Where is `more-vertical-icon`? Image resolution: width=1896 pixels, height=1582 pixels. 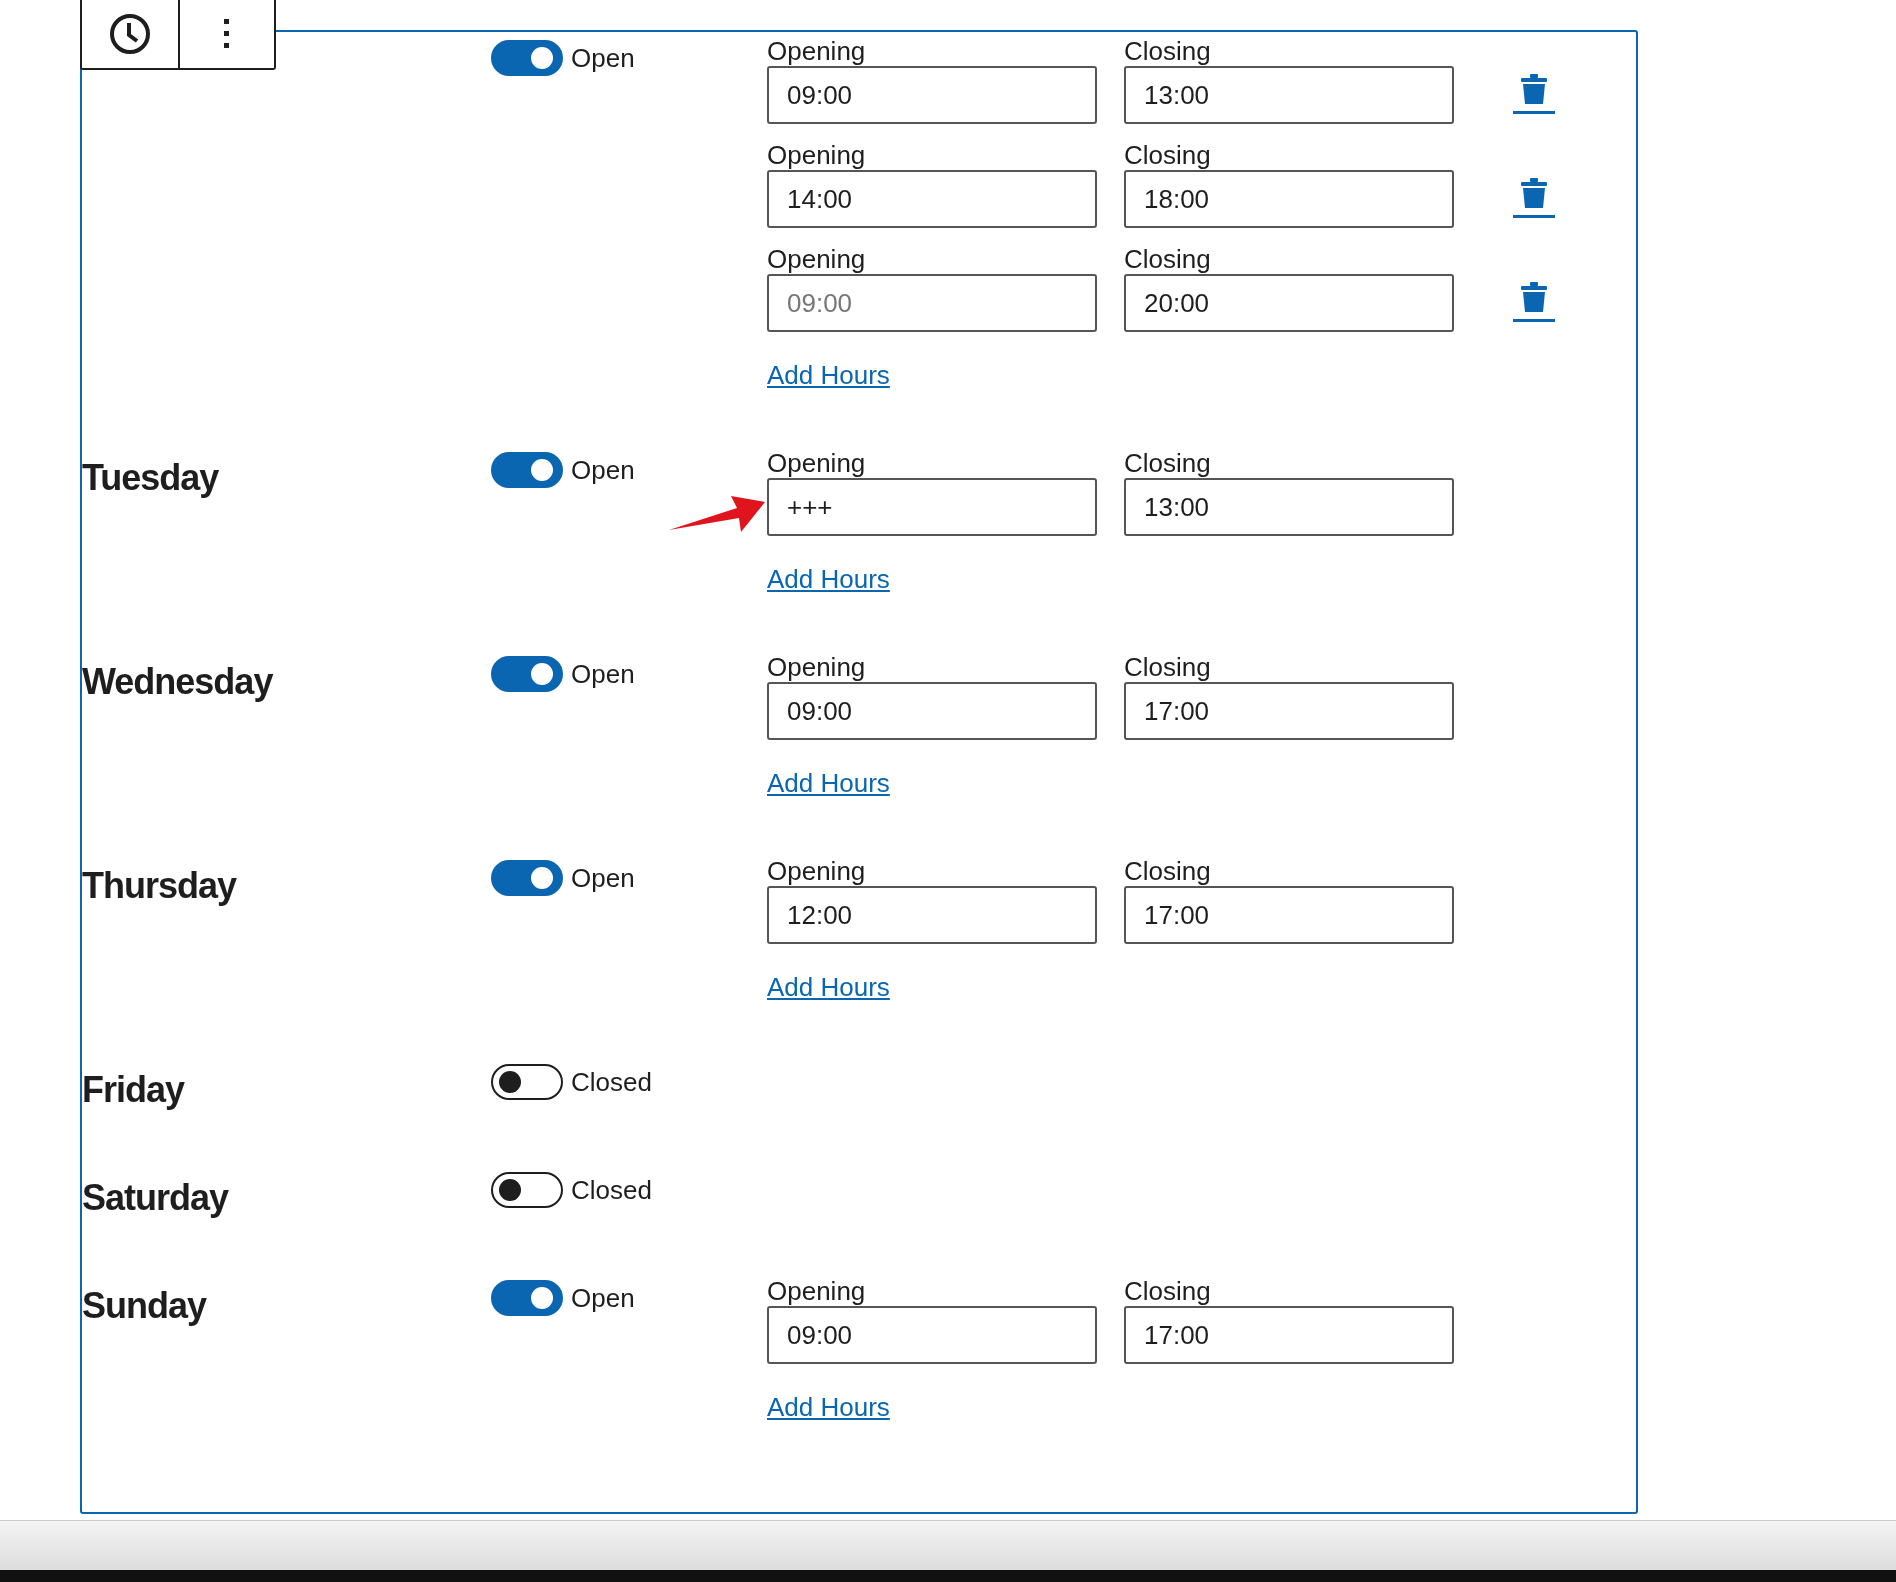
more-vertical-icon is located at coordinates (227, 34).